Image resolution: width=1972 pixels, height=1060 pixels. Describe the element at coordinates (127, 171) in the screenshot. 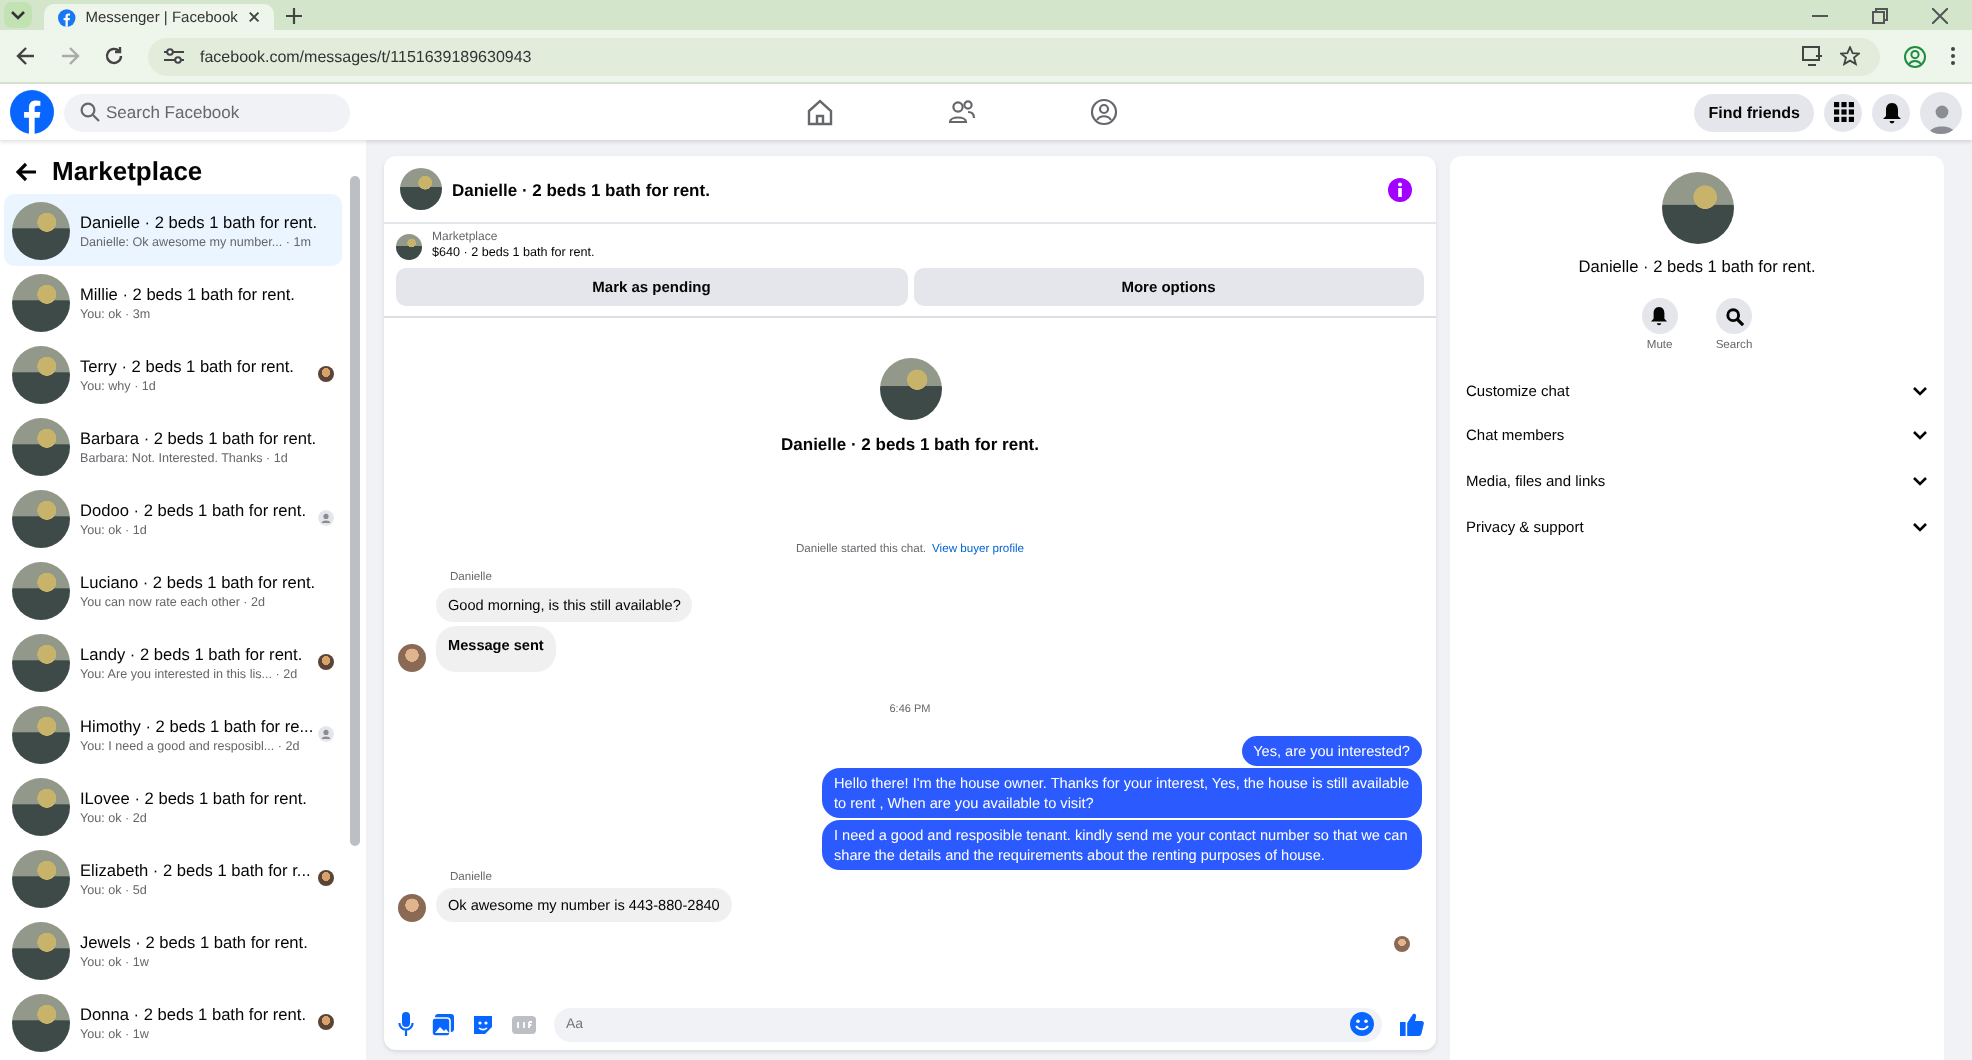

I see `sidebar-title: Marketplace` at that location.